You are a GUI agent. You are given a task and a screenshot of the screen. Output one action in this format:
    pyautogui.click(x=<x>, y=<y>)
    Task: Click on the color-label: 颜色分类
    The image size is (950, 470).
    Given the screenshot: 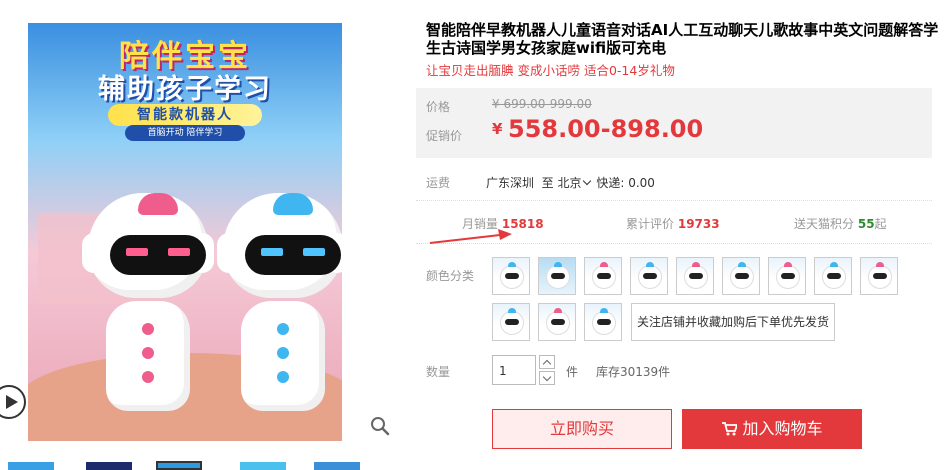 What is the action you would take?
    pyautogui.click(x=450, y=276)
    